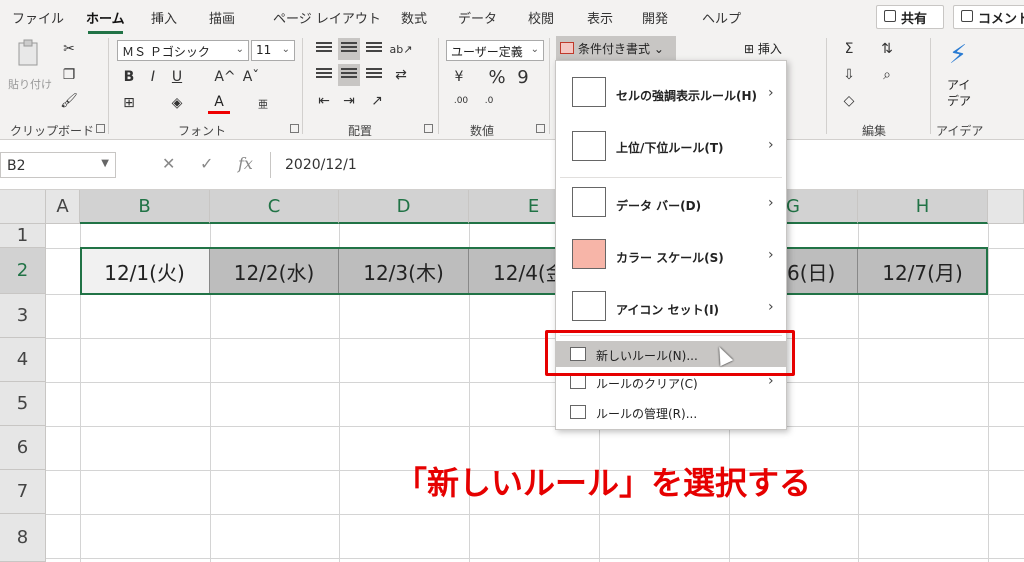 The width and height of the screenshot is (1024, 562). Describe the element at coordinates (535, 558) in the screenshot. I see `gridline` at that location.